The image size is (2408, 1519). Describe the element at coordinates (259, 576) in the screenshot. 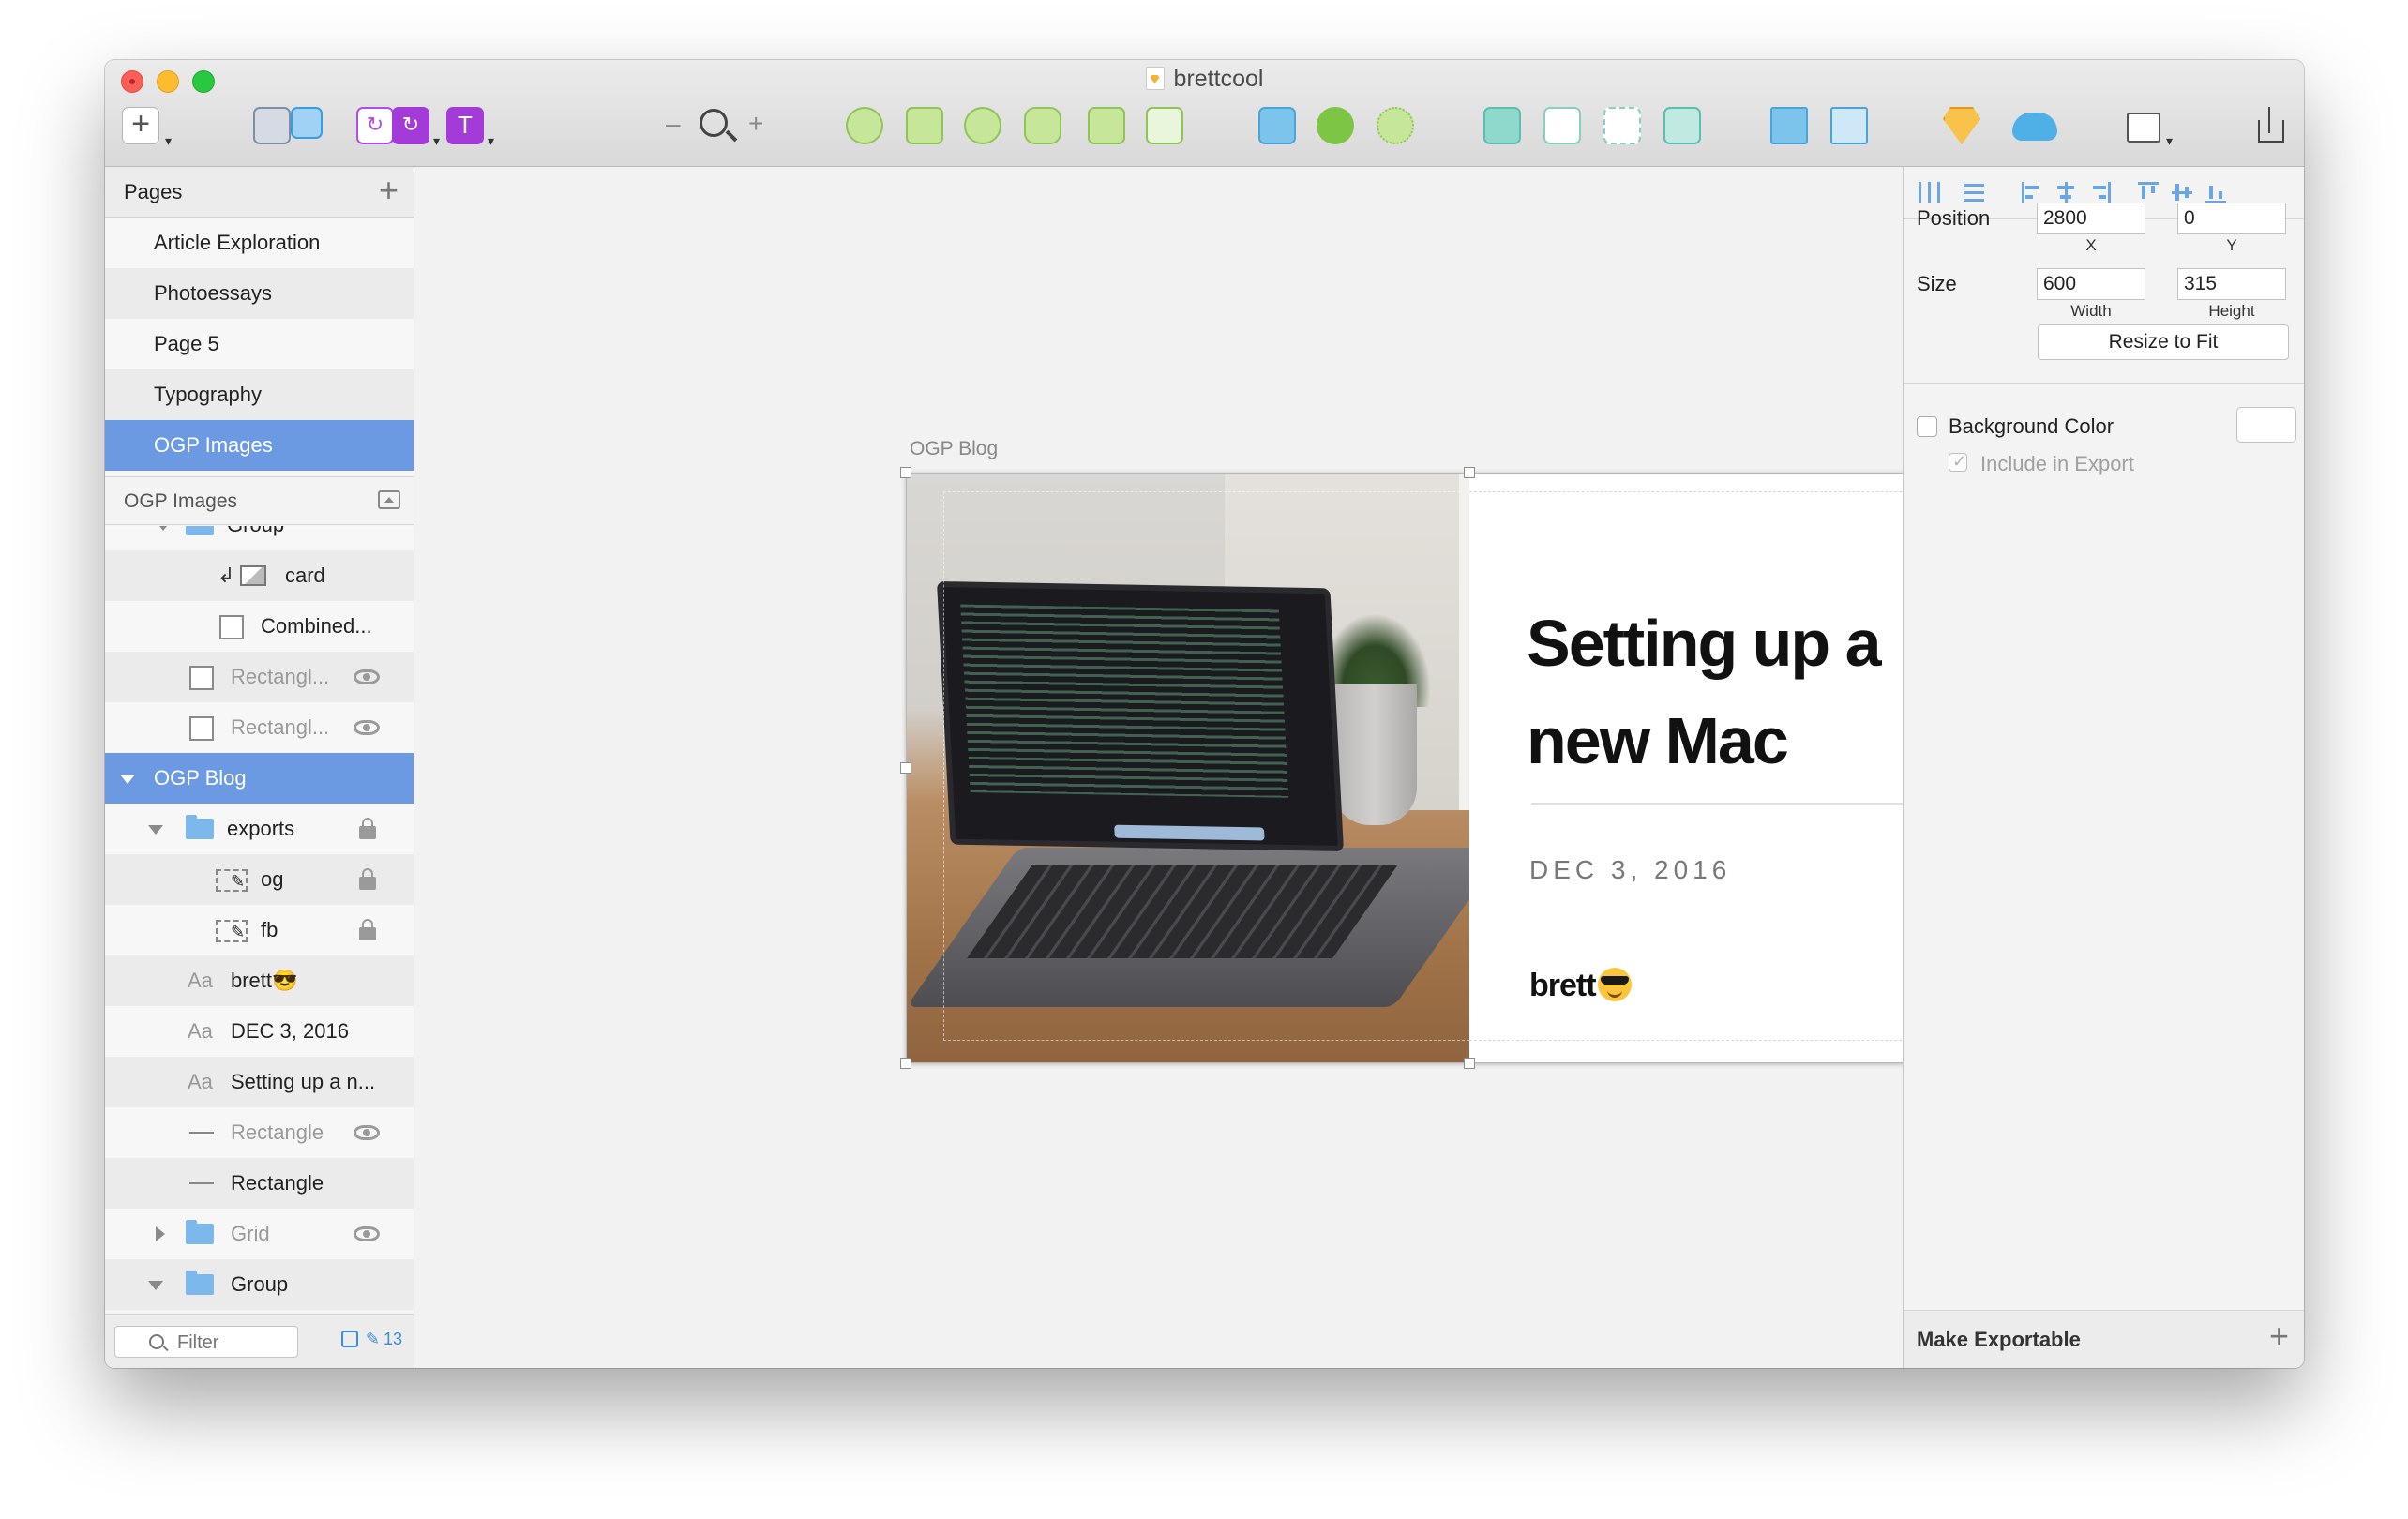

I see `layer-row: ↲ card` at that location.